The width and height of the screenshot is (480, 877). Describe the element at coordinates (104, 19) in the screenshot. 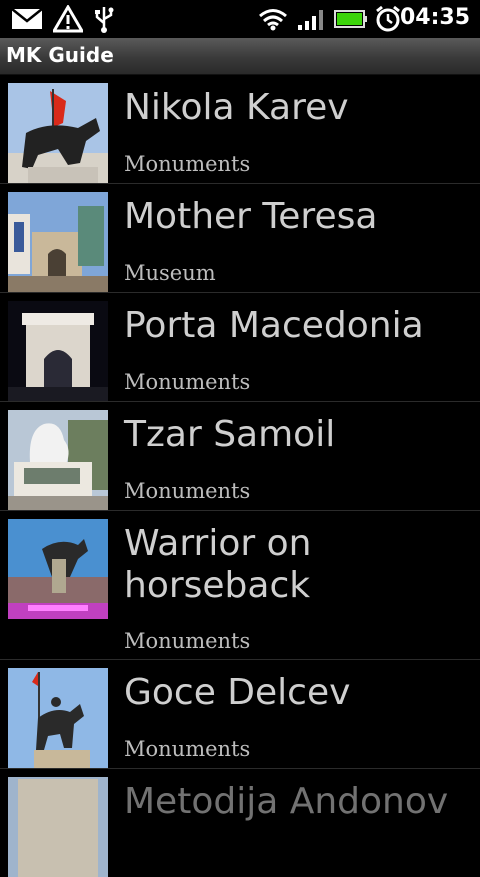

I see `usb-icon` at that location.